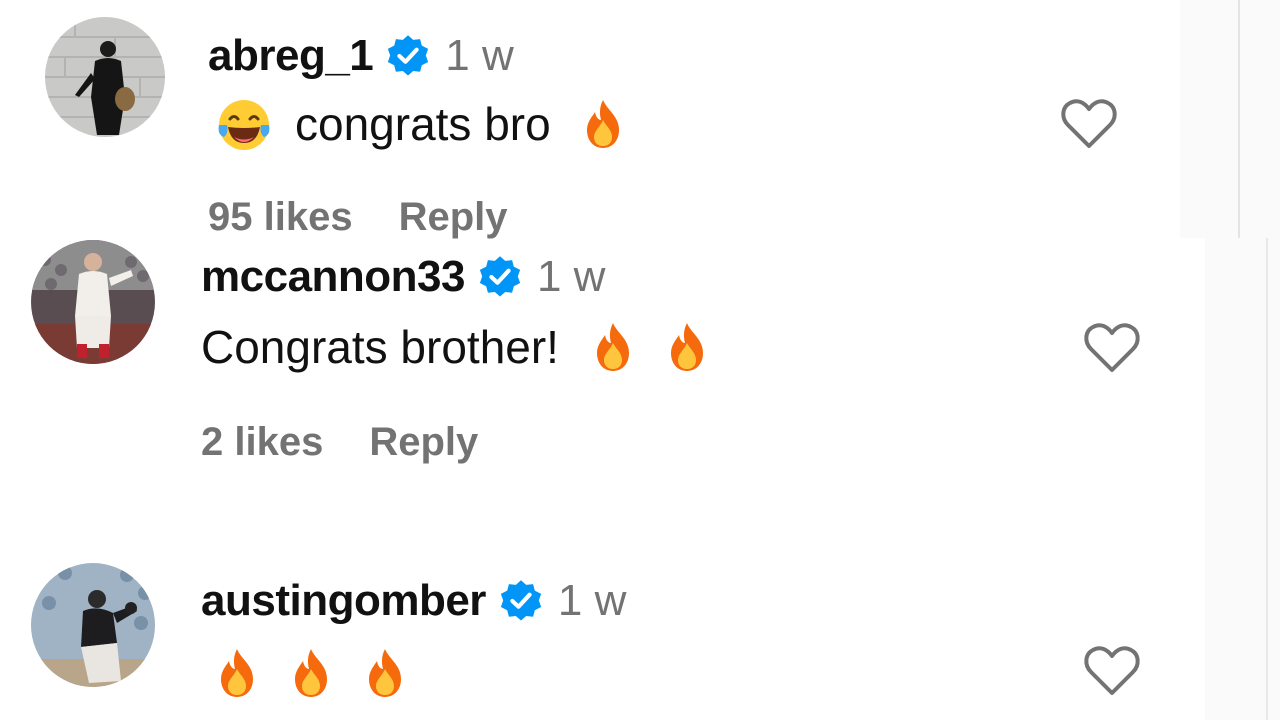 Image resolution: width=1280 pixels, height=720 pixels. What do you see at coordinates (339, 442) in the screenshot?
I see `comment-actions: 2 likes Reply` at bounding box center [339, 442].